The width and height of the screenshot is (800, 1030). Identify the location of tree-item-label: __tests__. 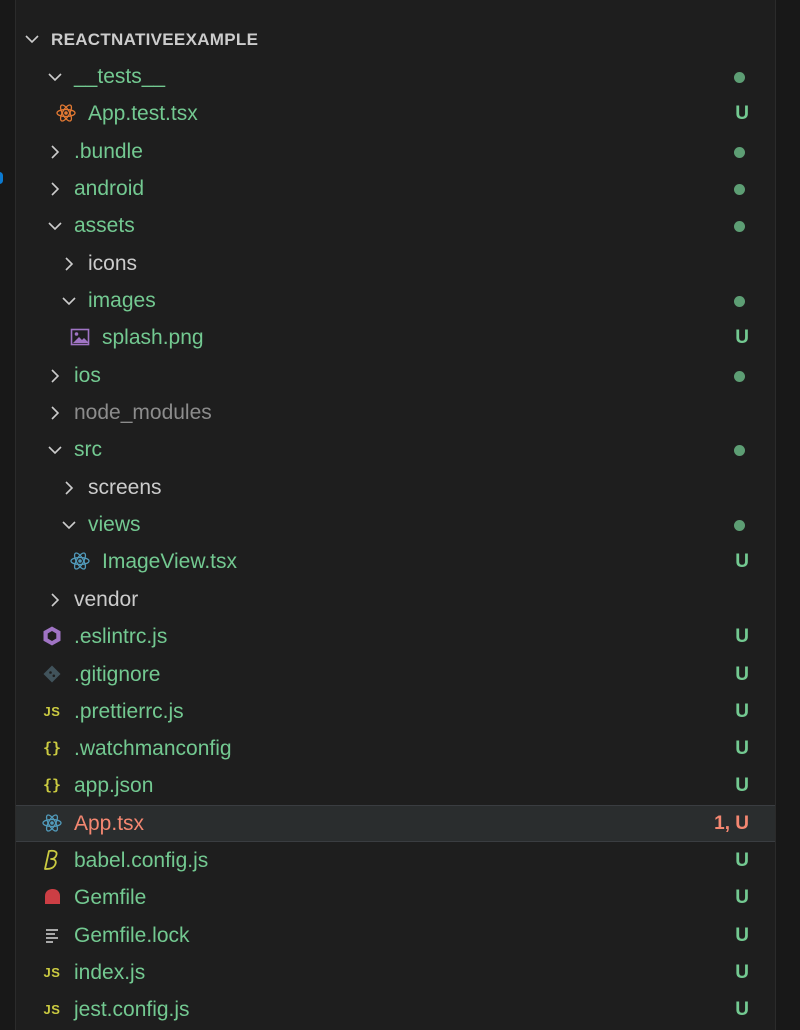
(120, 76).